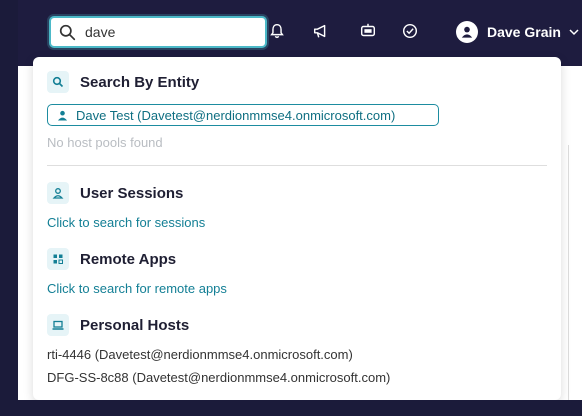 The width and height of the screenshot is (582, 416). I want to click on laptop-icon, so click(58, 325).